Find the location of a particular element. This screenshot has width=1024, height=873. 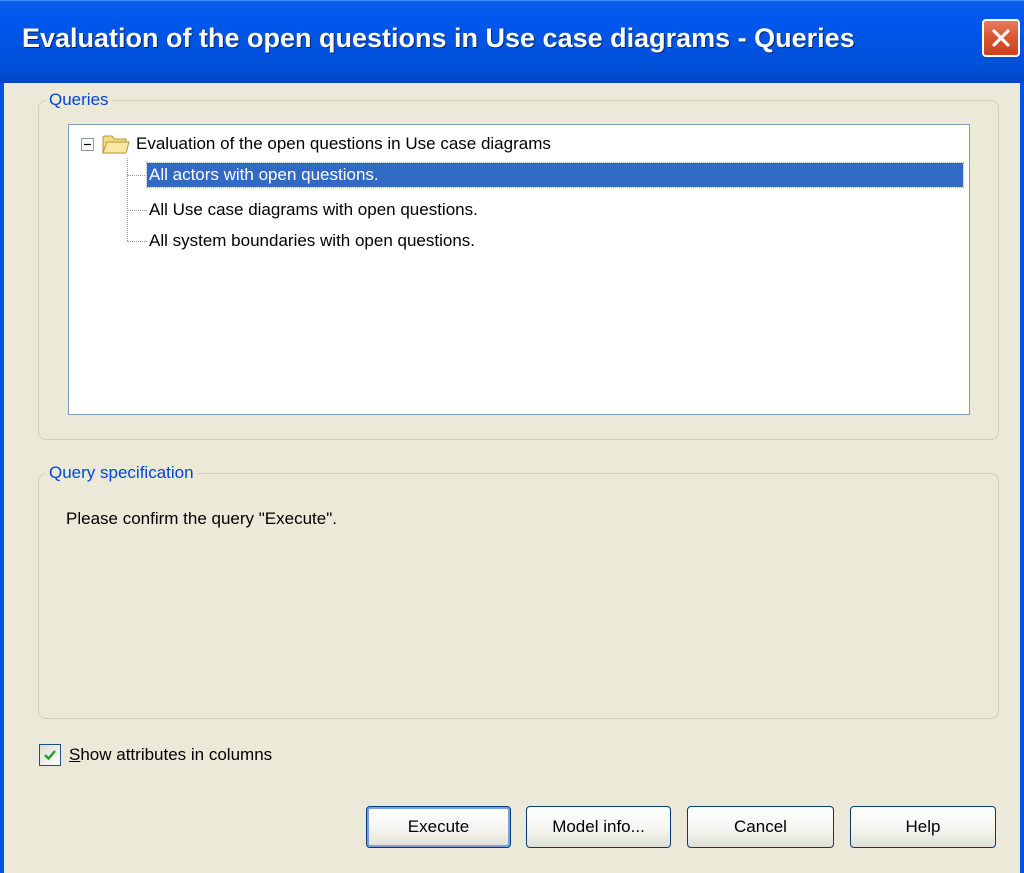

collapse-icon is located at coordinates (87, 144).